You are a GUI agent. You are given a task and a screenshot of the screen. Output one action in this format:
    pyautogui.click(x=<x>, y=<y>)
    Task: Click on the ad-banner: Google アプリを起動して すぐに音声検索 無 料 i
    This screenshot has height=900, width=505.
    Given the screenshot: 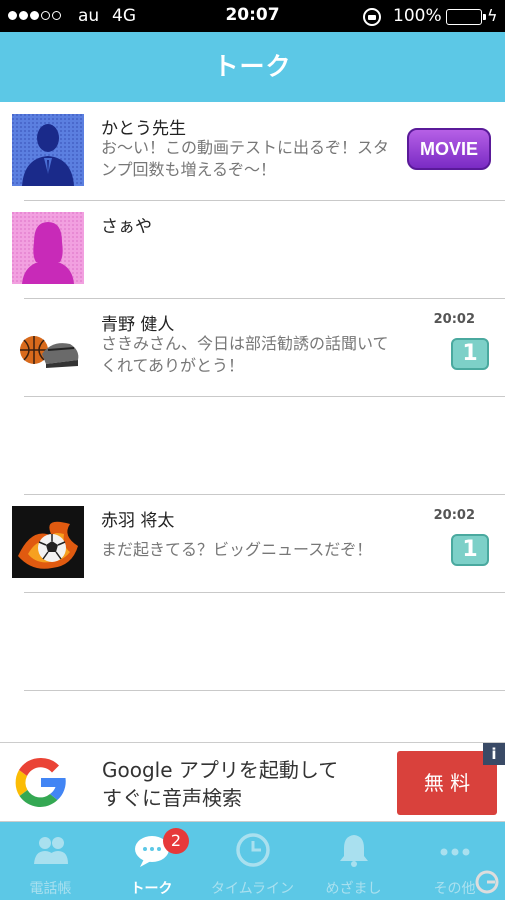 What is the action you would take?
    pyautogui.click(x=252, y=782)
    